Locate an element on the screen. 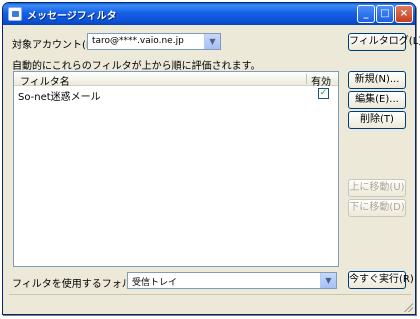 This screenshot has width=420, height=319. delete-button: 削除(T) is located at coordinates (377, 120).